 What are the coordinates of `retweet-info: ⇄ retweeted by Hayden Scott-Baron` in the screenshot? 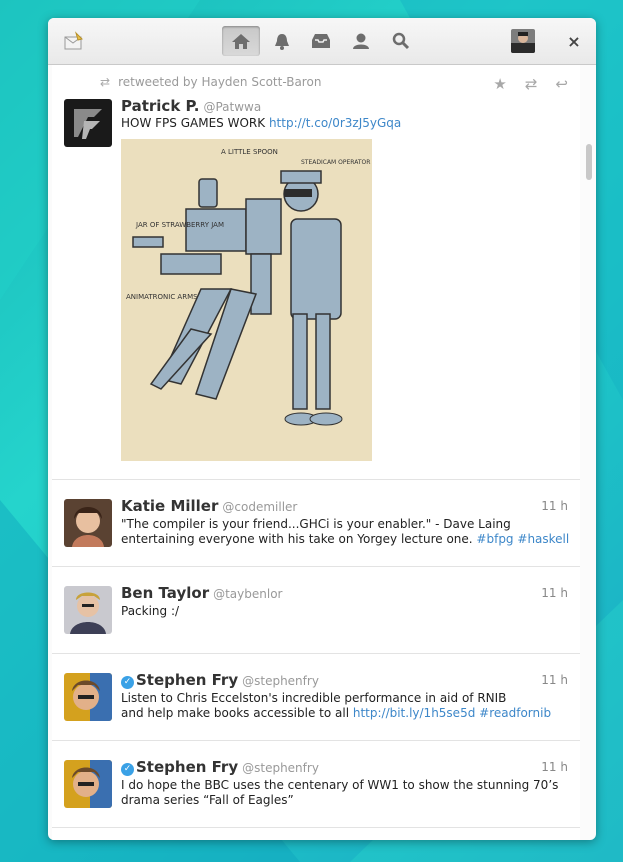 It's located at (210, 82).